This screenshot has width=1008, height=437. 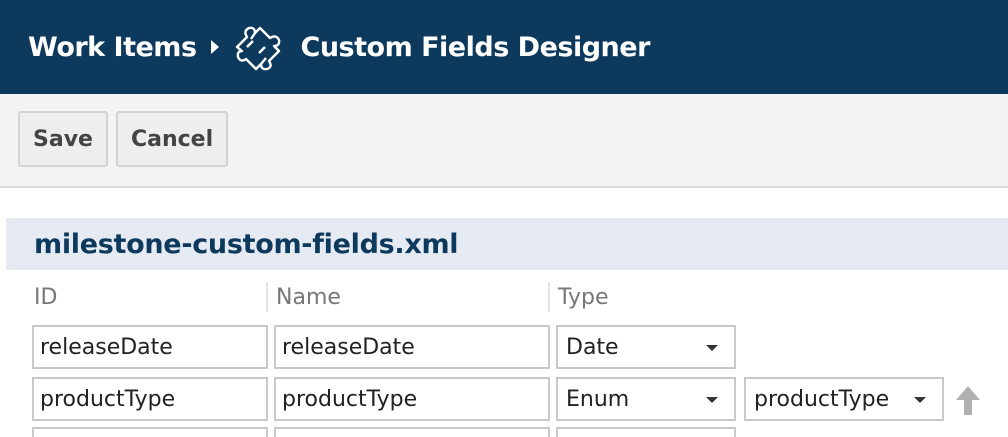 What do you see at coordinates (150, 347) in the screenshot?
I see `field-id-input: releaseDate` at bounding box center [150, 347].